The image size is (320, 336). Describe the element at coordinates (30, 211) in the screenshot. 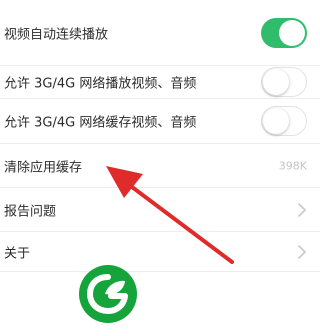

I see `report-label: 报告问题` at that location.